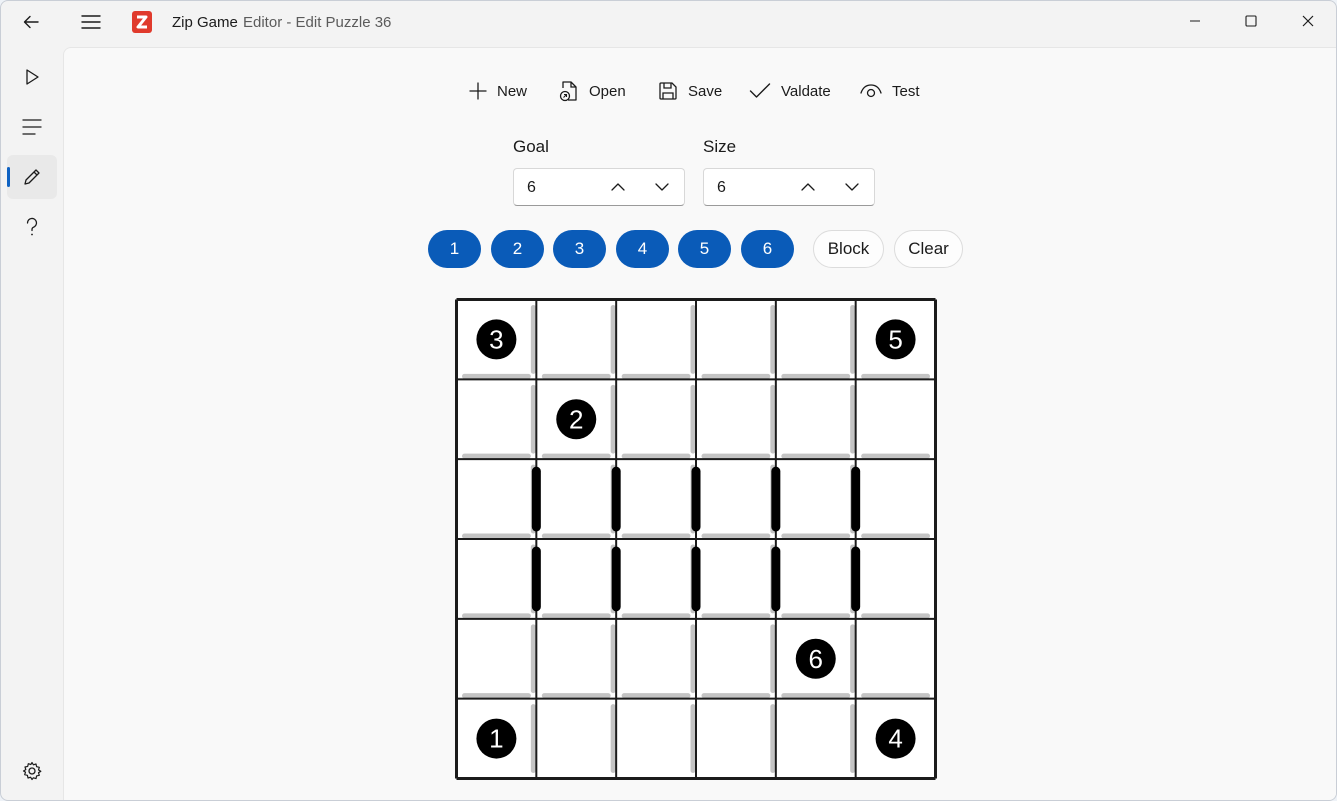 Image resolution: width=1337 pixels, height=801 pixels. I want to click on open-label: Open, so click(607, 91).